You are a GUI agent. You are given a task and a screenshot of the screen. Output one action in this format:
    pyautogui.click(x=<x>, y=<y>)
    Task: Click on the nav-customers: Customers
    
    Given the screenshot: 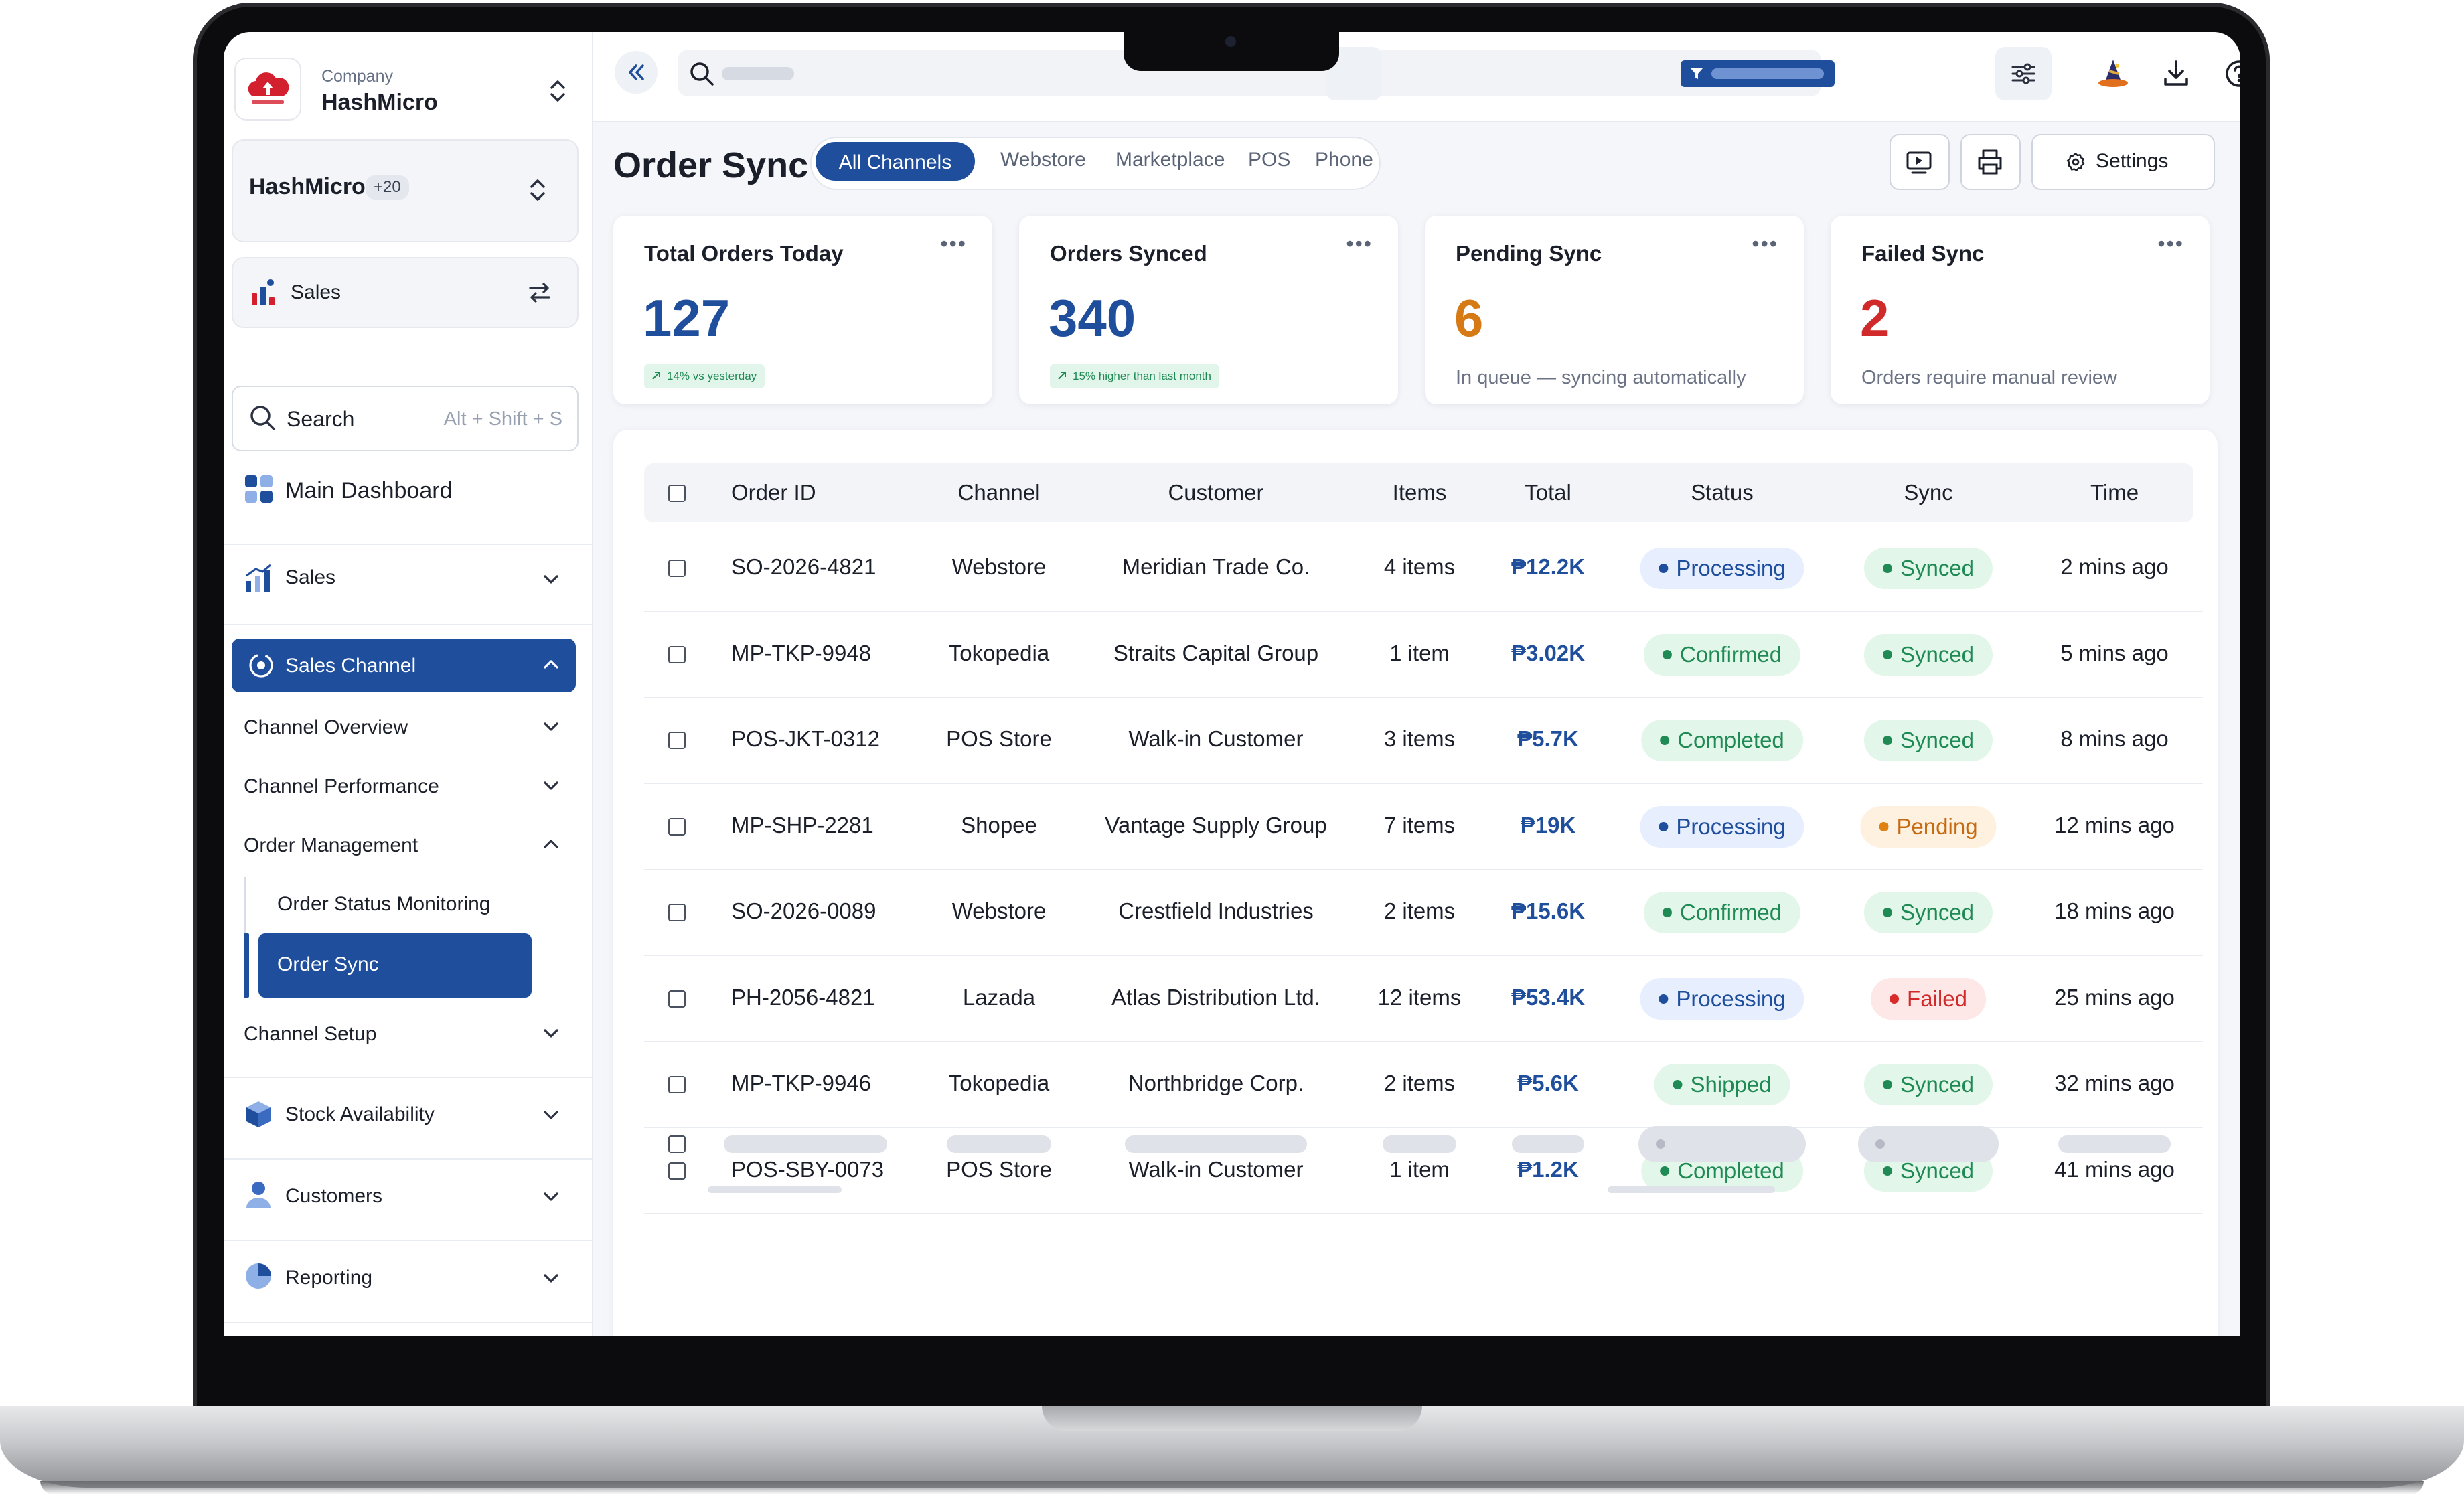 What is the action you would take?
    pyautogui.click(x=408, y=1201)
    